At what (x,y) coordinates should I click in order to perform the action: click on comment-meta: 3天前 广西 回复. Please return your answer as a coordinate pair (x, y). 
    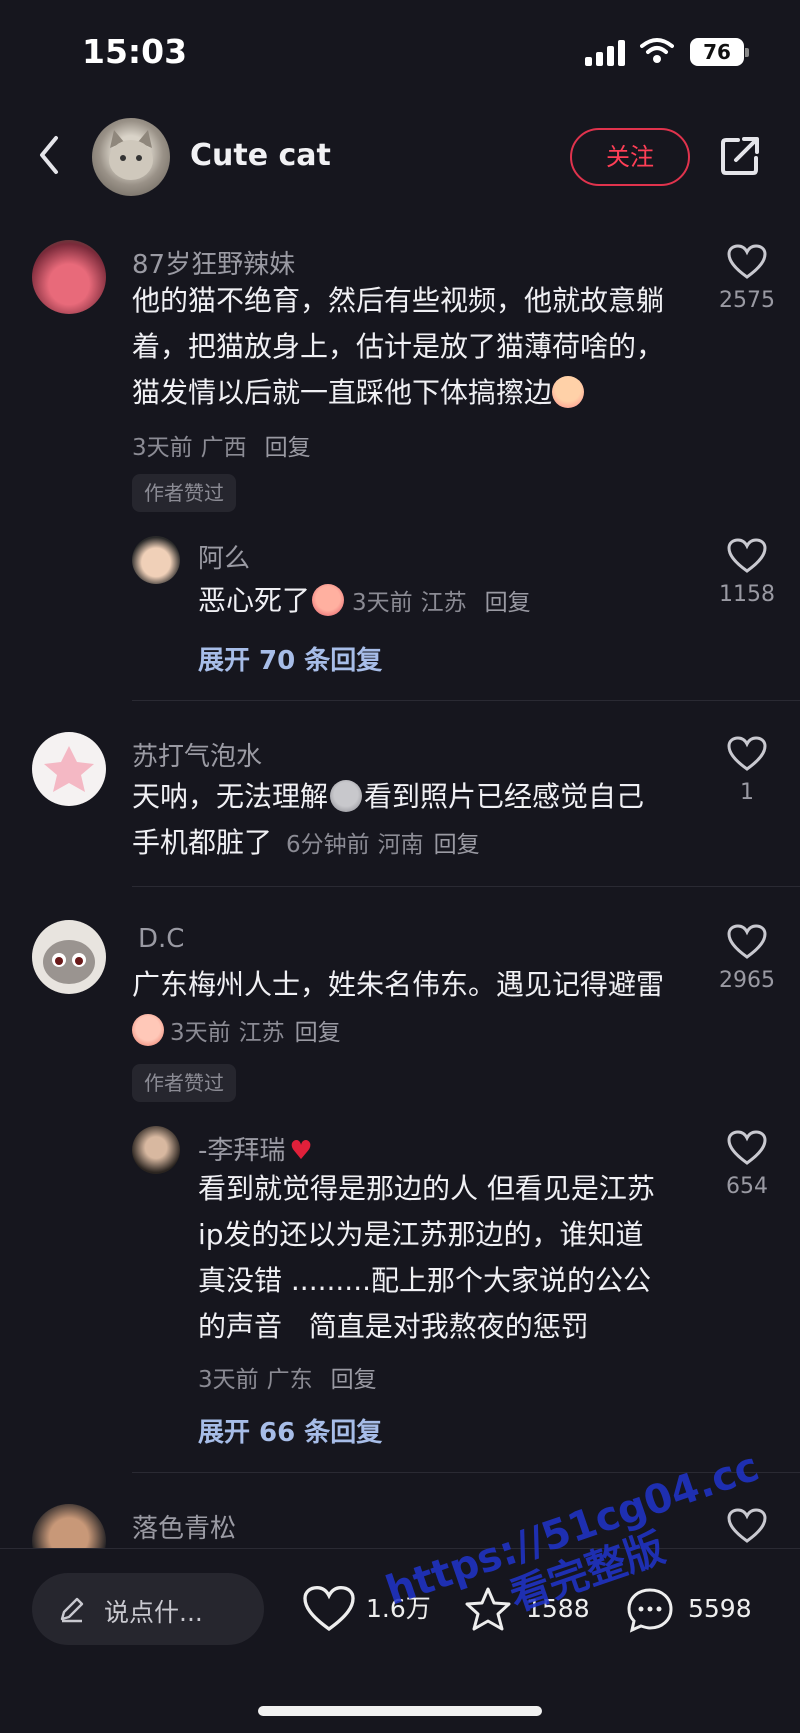
    Looking at the image, I should click on (225, 445).